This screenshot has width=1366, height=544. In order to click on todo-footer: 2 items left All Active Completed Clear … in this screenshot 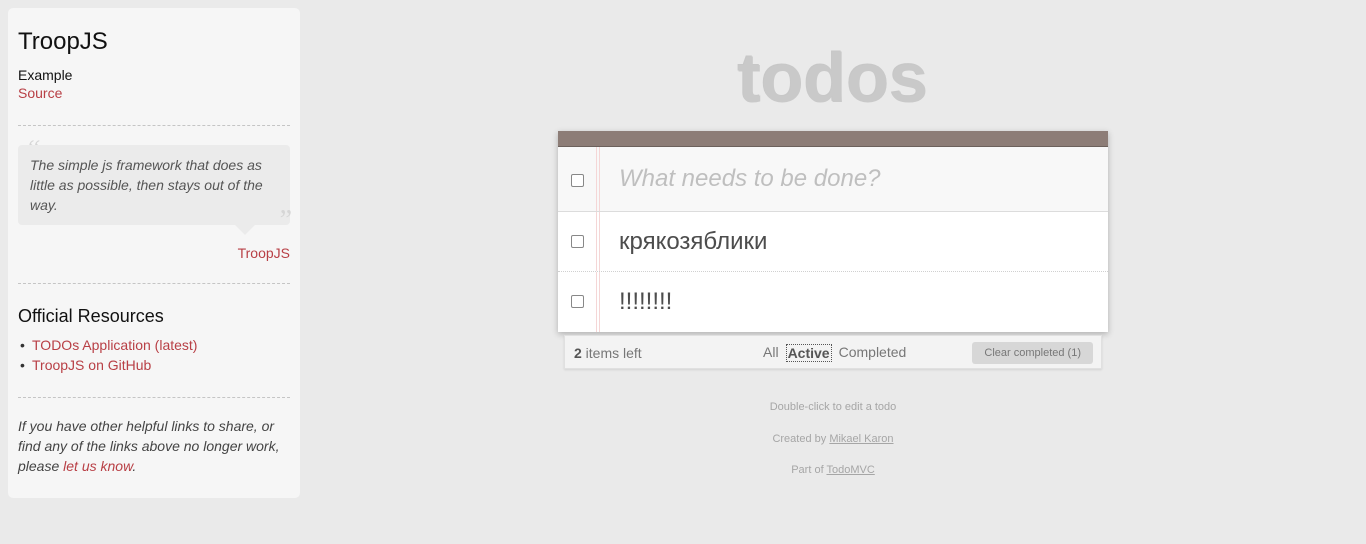, I will do `click(833, 352)`.